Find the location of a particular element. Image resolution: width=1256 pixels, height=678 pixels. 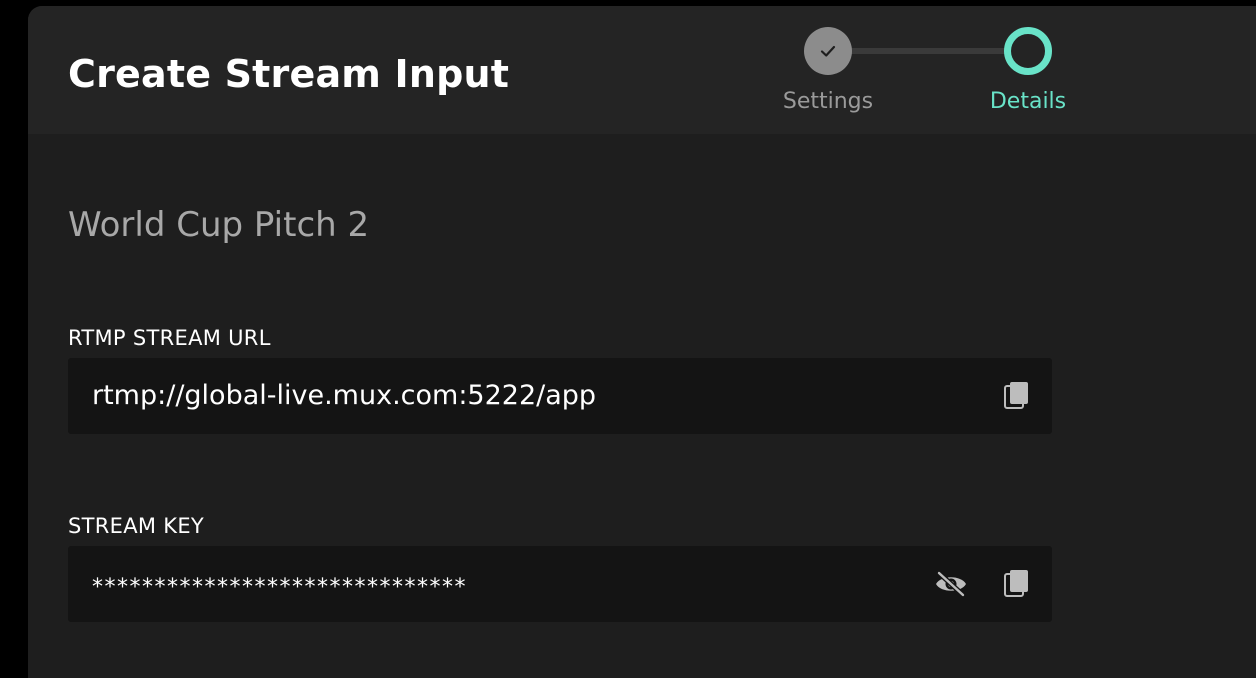

toggle-key-visibility-button is located at coordinates (951, 584).